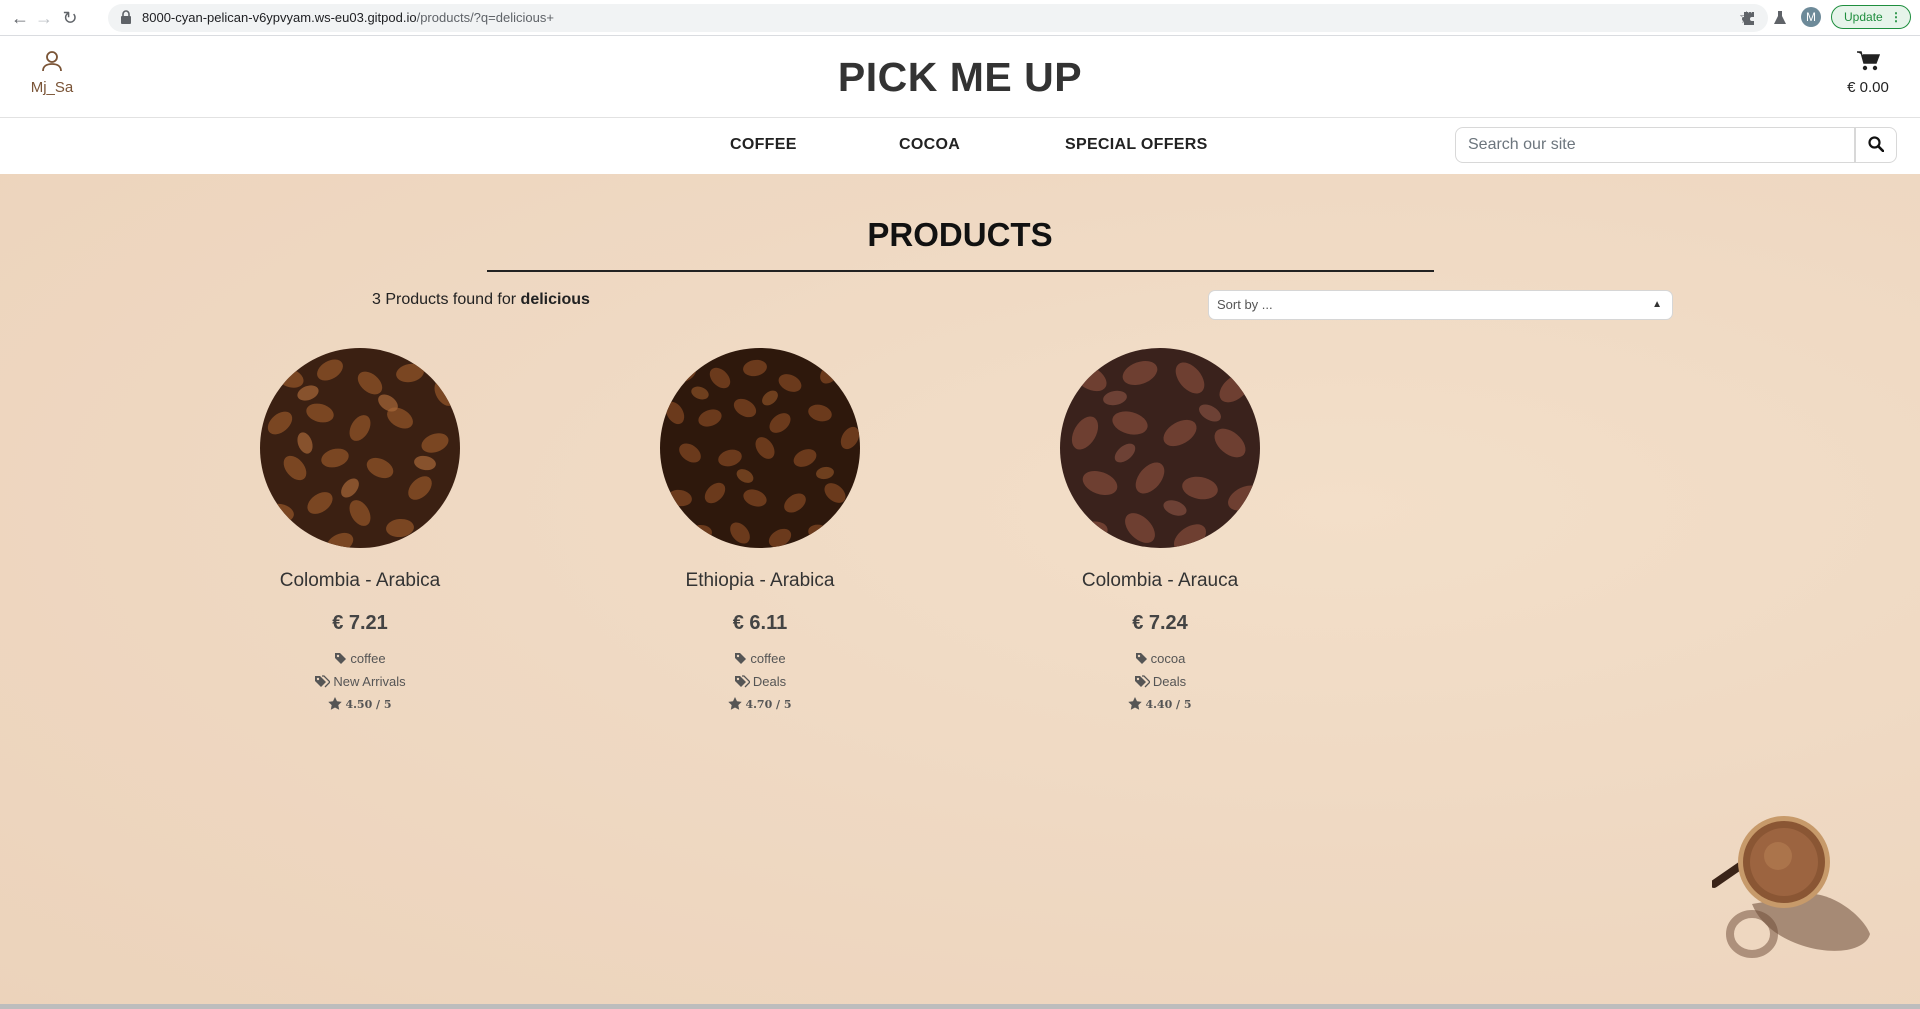 This screenshot has height=1009, width=1920. What do you see at coordinates (126, 17) in the screenshot?
I see `lock-icon` at bounding box center [126, 17].